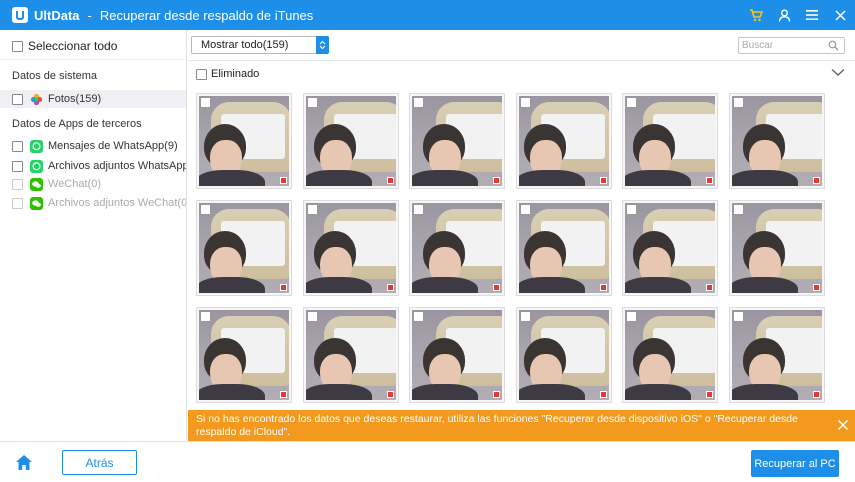  What do you see at coordinates (791, 45) in the screenshot?
I see `search-input: Buscar` at bounding box center [791, 45].